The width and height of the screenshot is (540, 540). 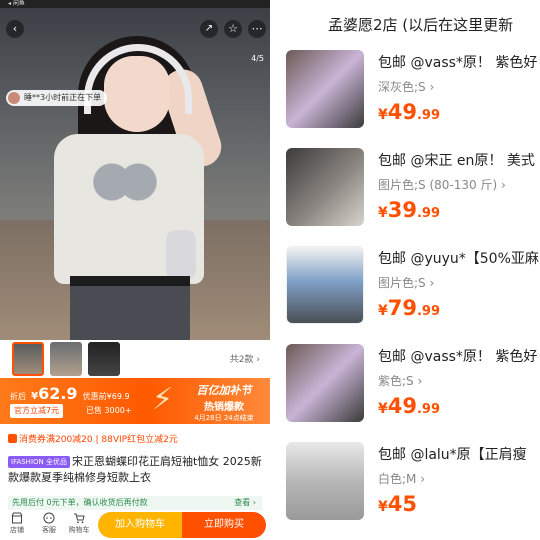 I want to click on list-item: 包邮 @vass*原！ 紫色好 紫色;S › ¥49.99, so click(x=405, y=392).